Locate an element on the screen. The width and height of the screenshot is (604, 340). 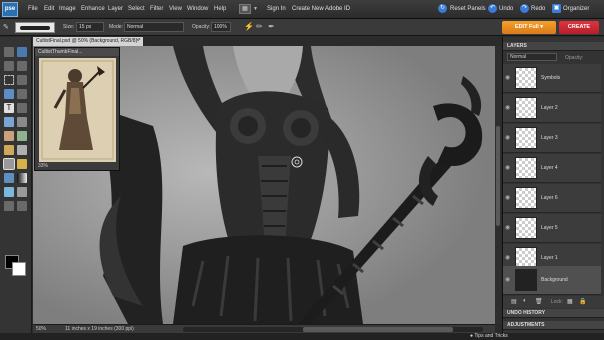
layer-row: ◉ Layer 3 is located at coordinates (552, 138).